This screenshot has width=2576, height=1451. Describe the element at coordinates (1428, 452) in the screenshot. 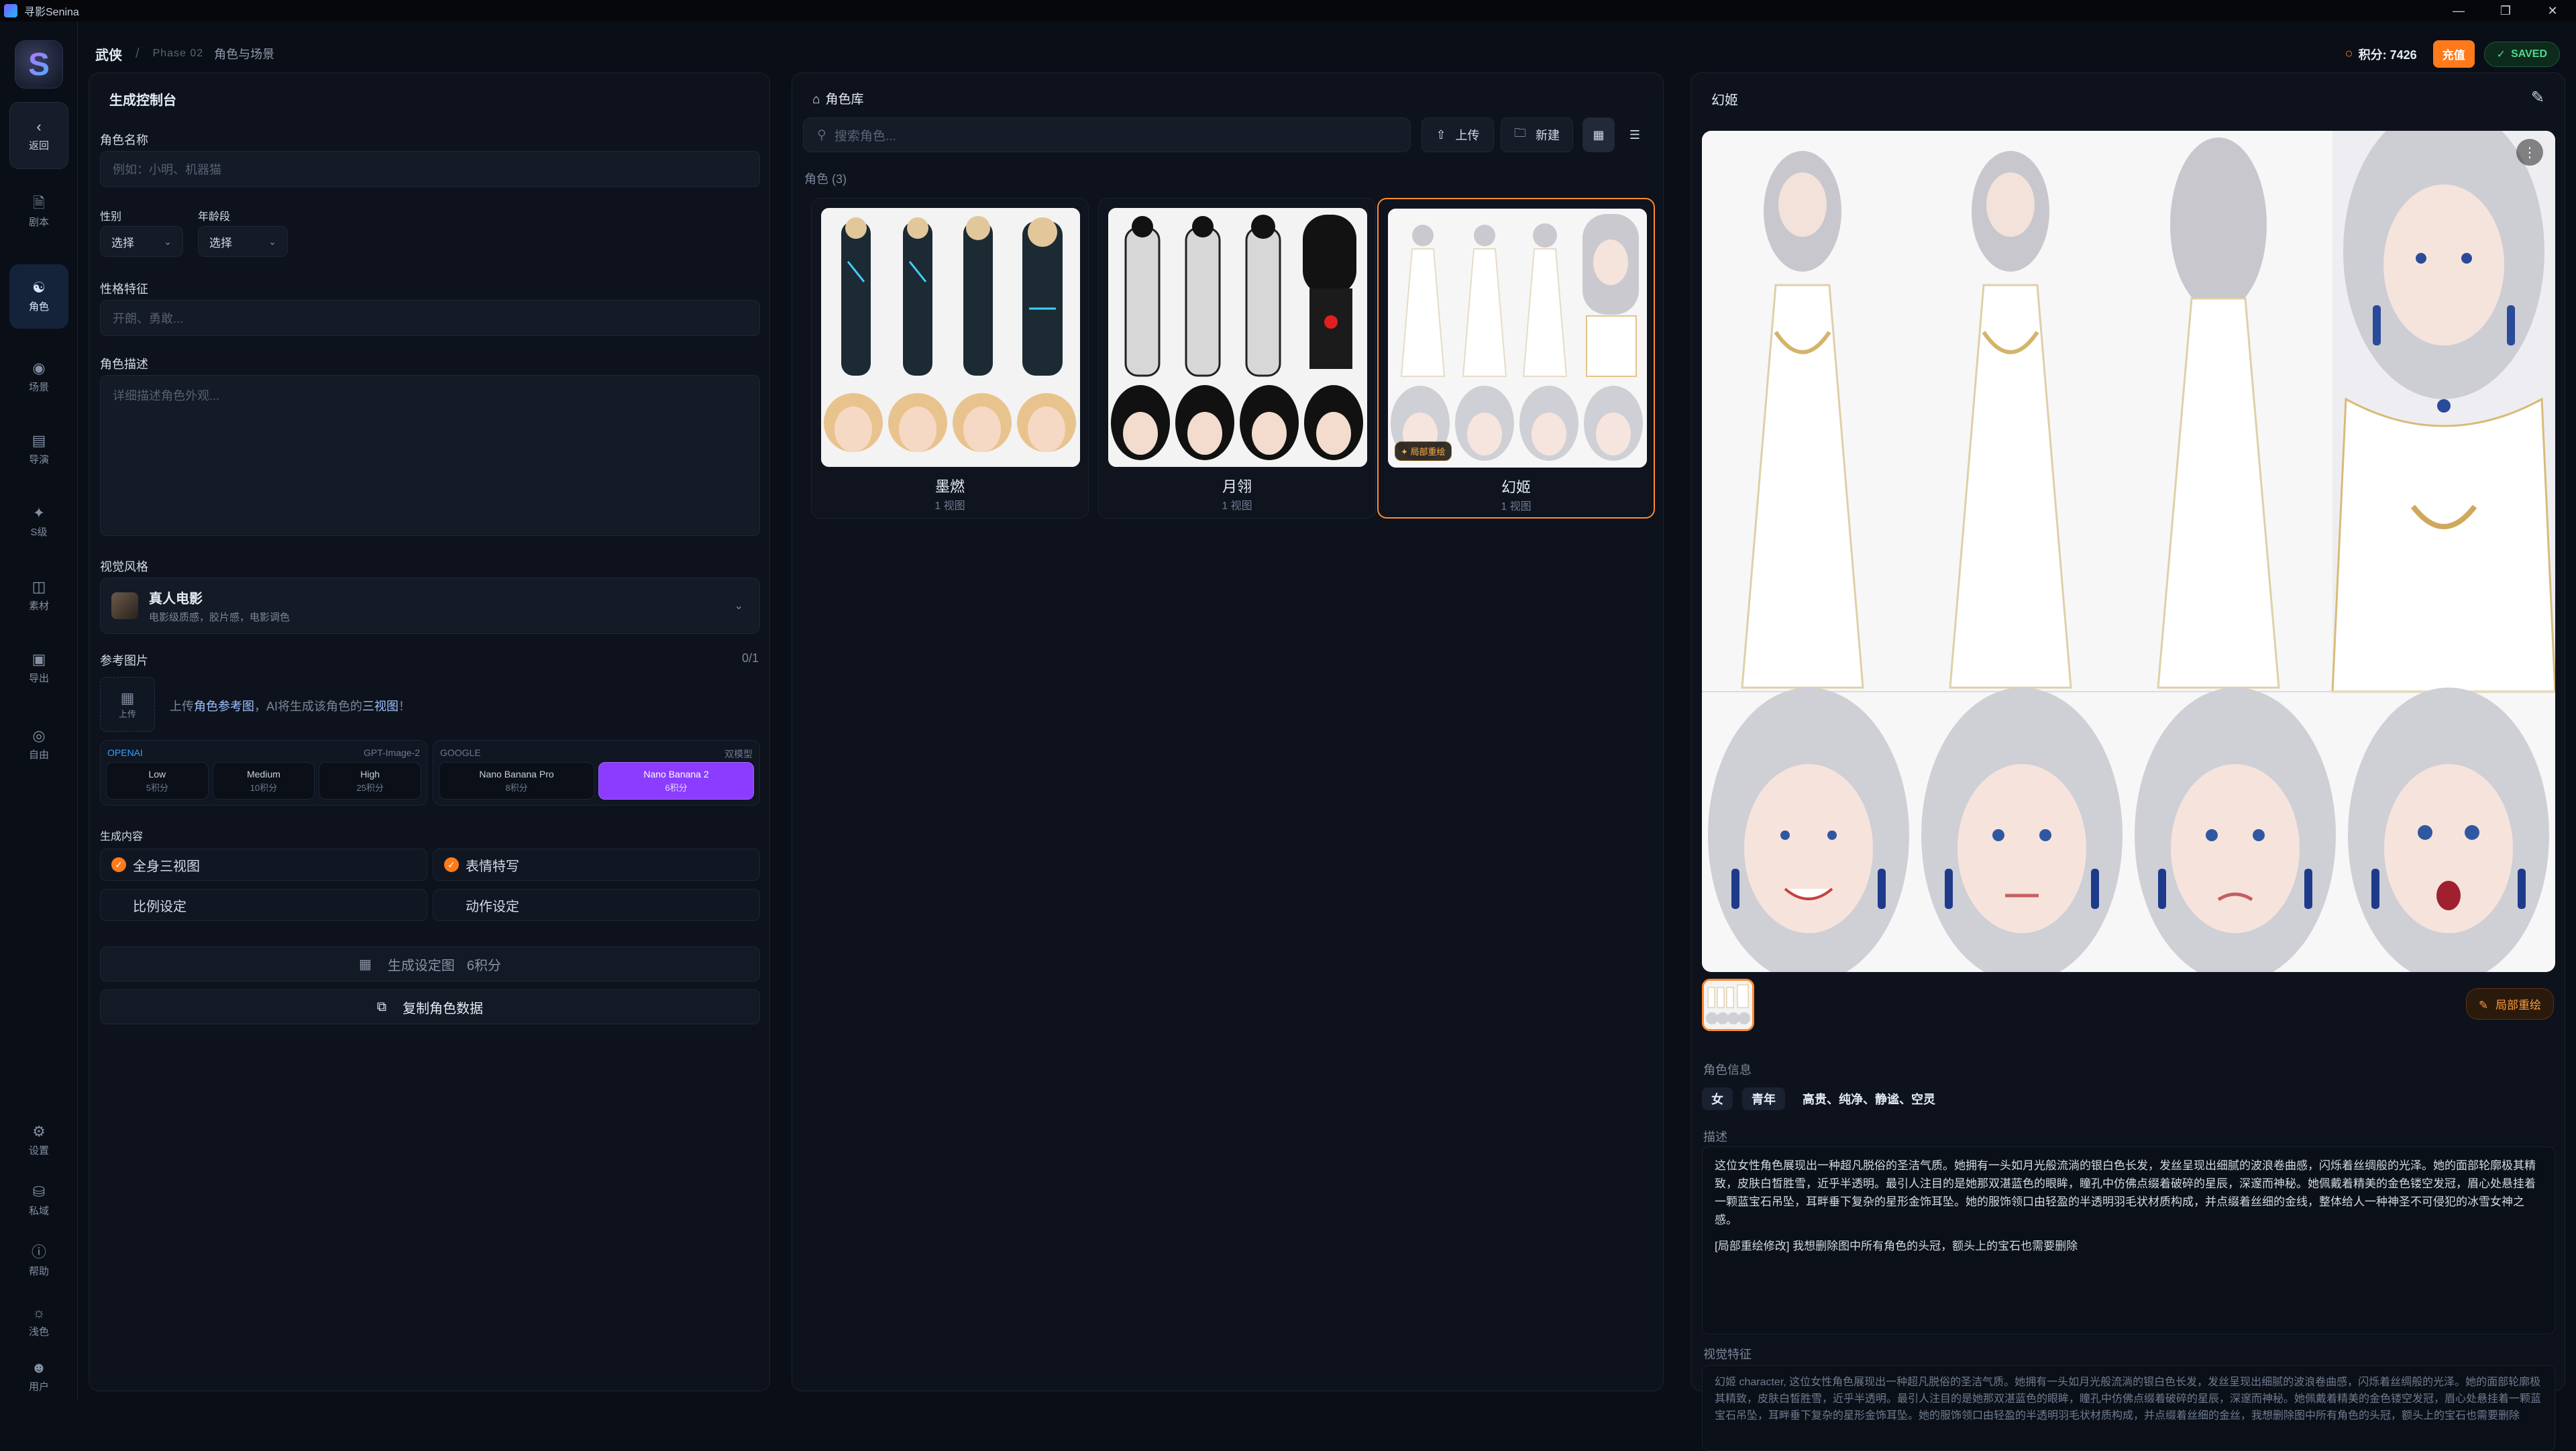

I see `badge-text: 局部重绘` at that location.